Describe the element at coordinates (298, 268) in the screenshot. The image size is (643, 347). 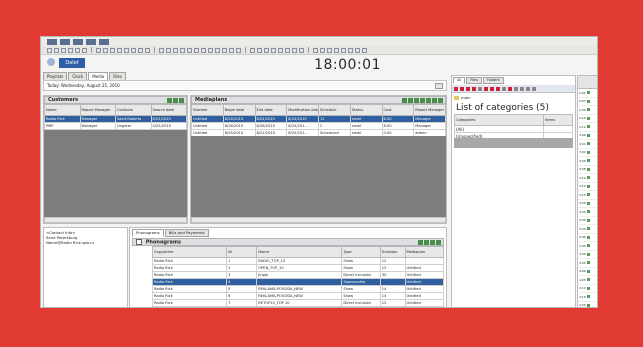
I see `table-row: Radio Rick 2 OPEN_TOP_10 Show 12 Untitled` at that location.